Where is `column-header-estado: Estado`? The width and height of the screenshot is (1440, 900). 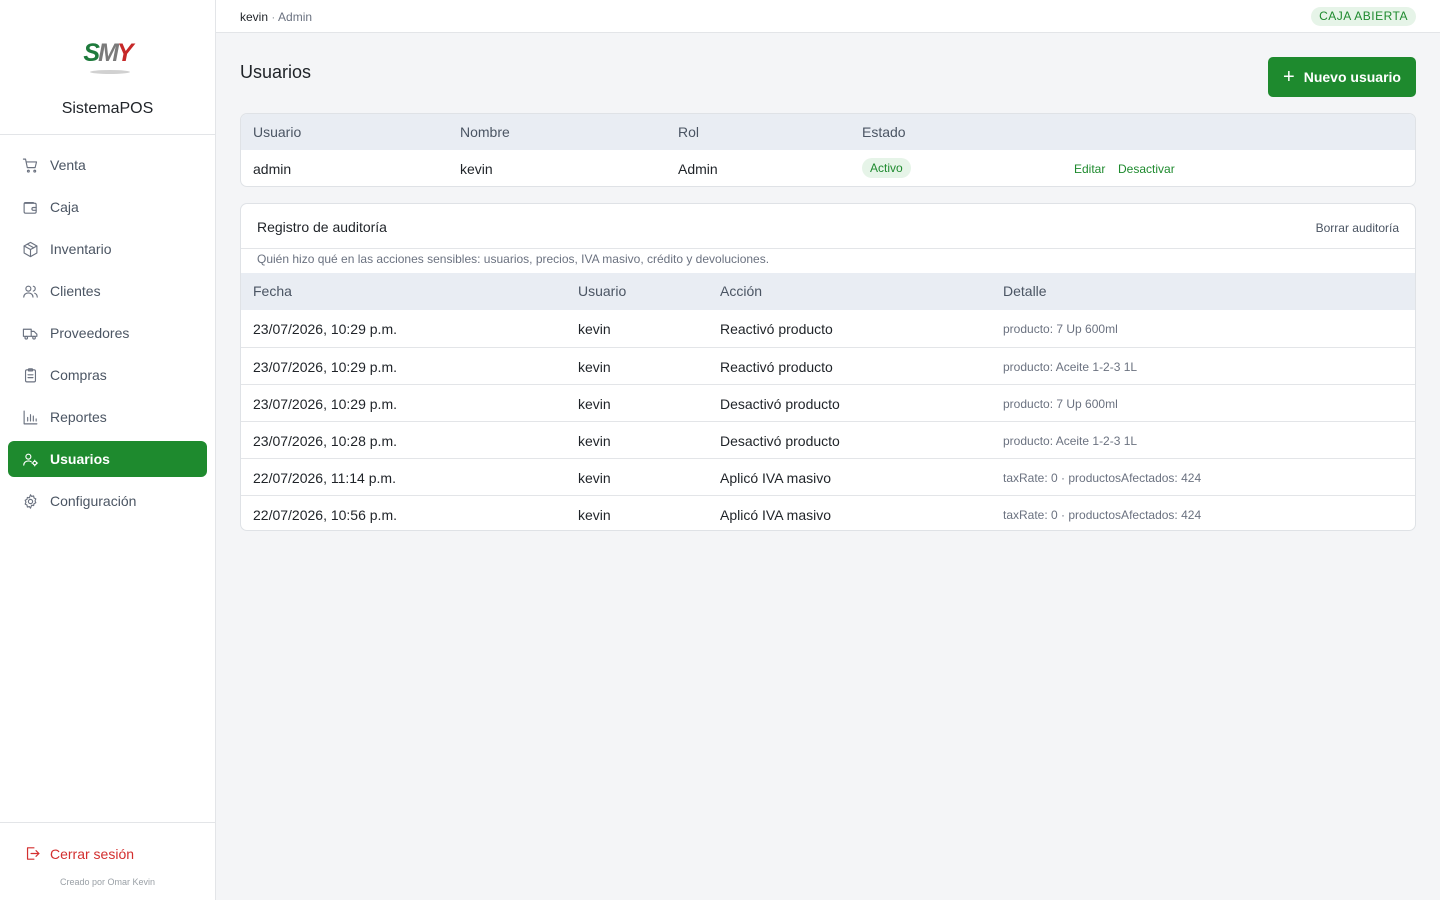 column-header-estado: Estado is located at coordinates (884, 132).